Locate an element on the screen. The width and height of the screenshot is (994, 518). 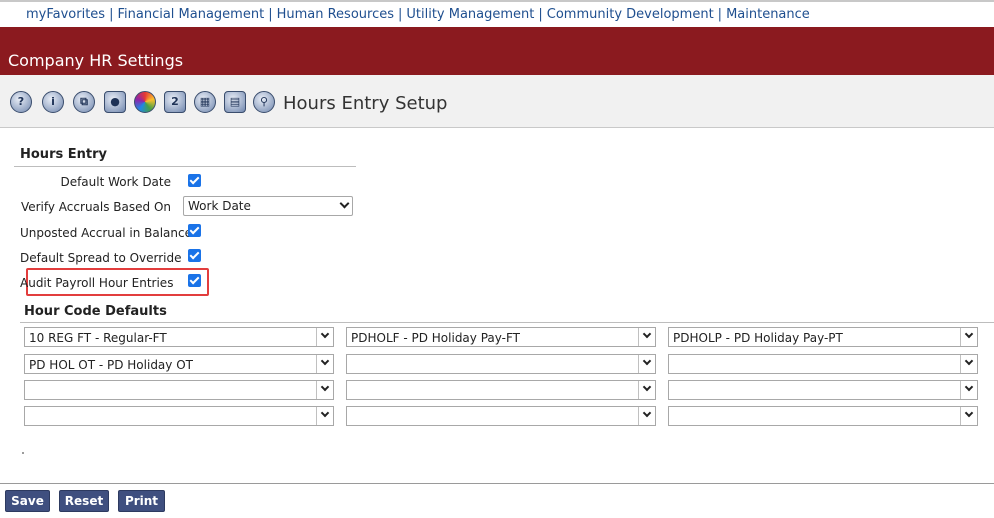
info-icon: i is located at coordinates (53, 102).